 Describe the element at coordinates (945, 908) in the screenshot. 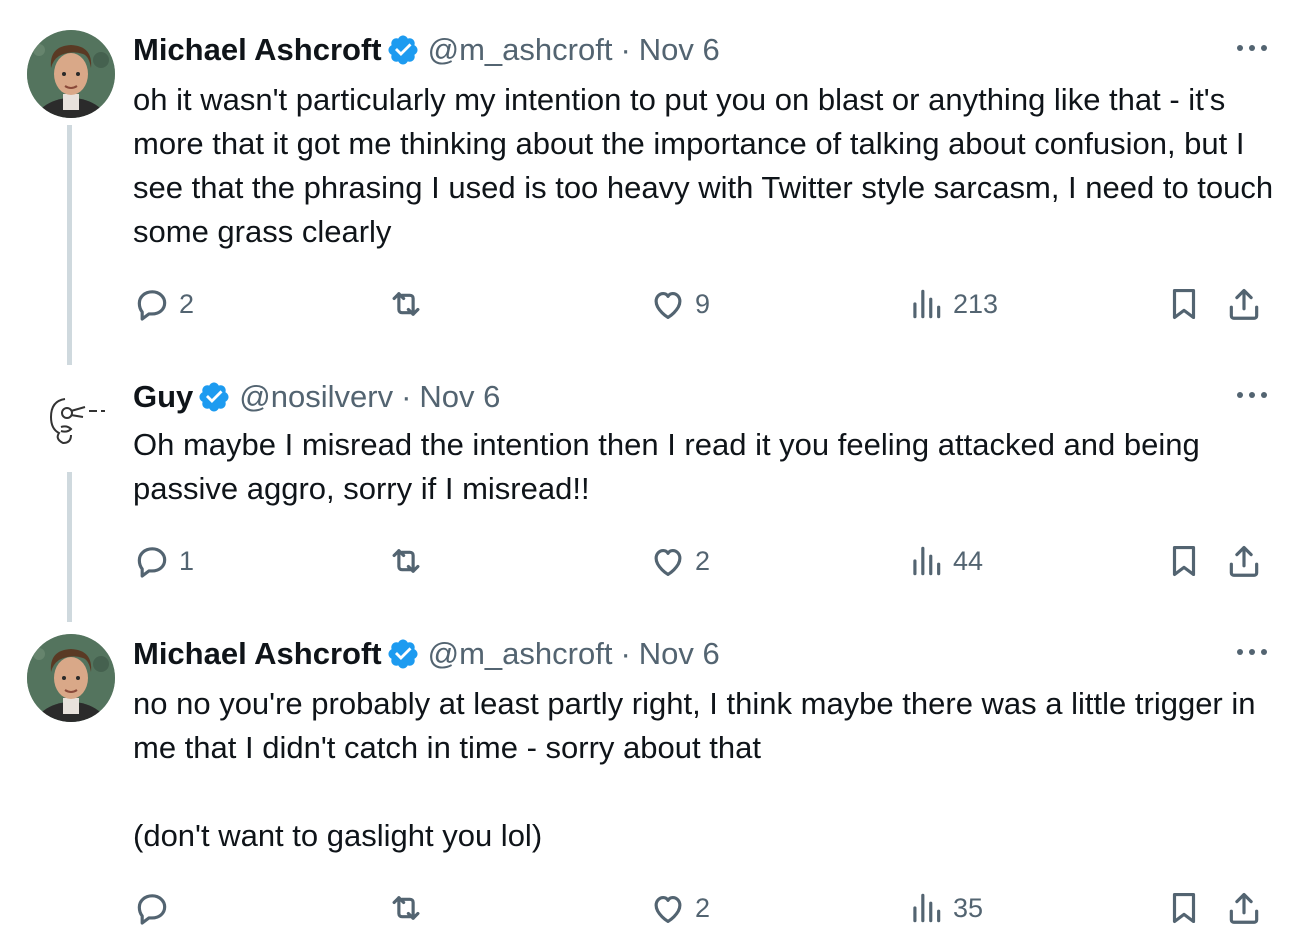

I see `views-button: 35` at that location.